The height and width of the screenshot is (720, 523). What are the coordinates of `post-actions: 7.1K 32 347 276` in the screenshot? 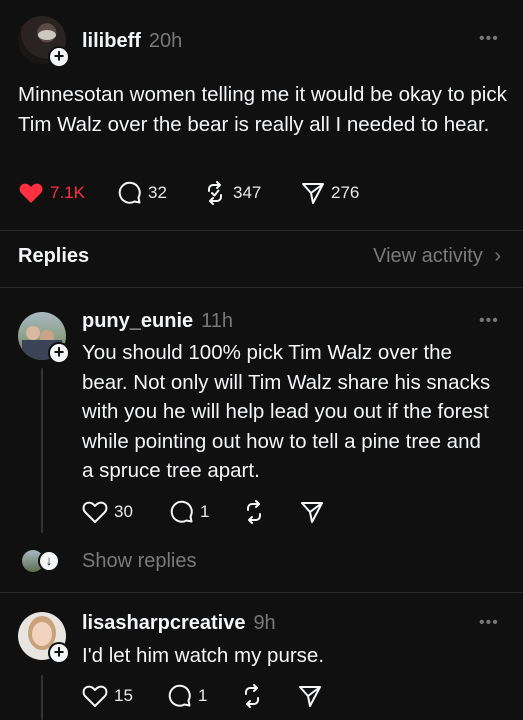 It's located at (188, 193).